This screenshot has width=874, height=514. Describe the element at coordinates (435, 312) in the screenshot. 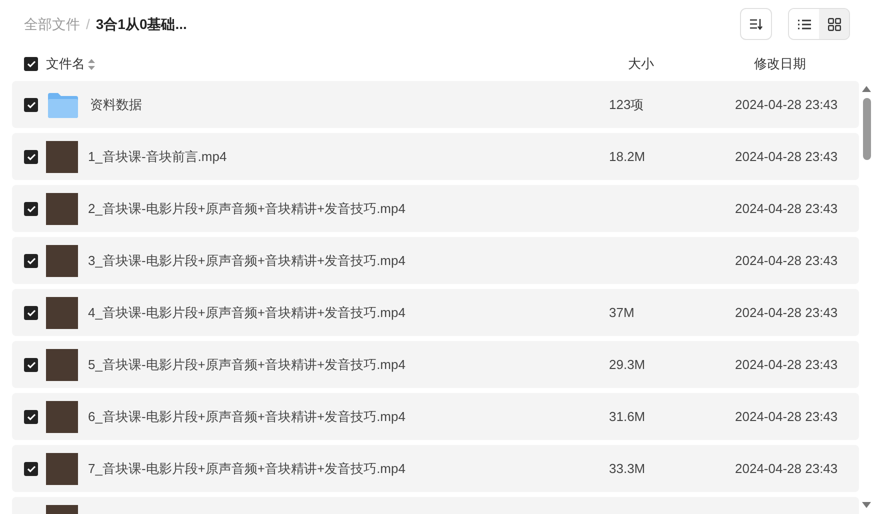

I see `file-row: 4_音块课-电影片段+原声音频+音块精讲+发音技巧.mp4 37M 2024-04-28 23:43` at that location.